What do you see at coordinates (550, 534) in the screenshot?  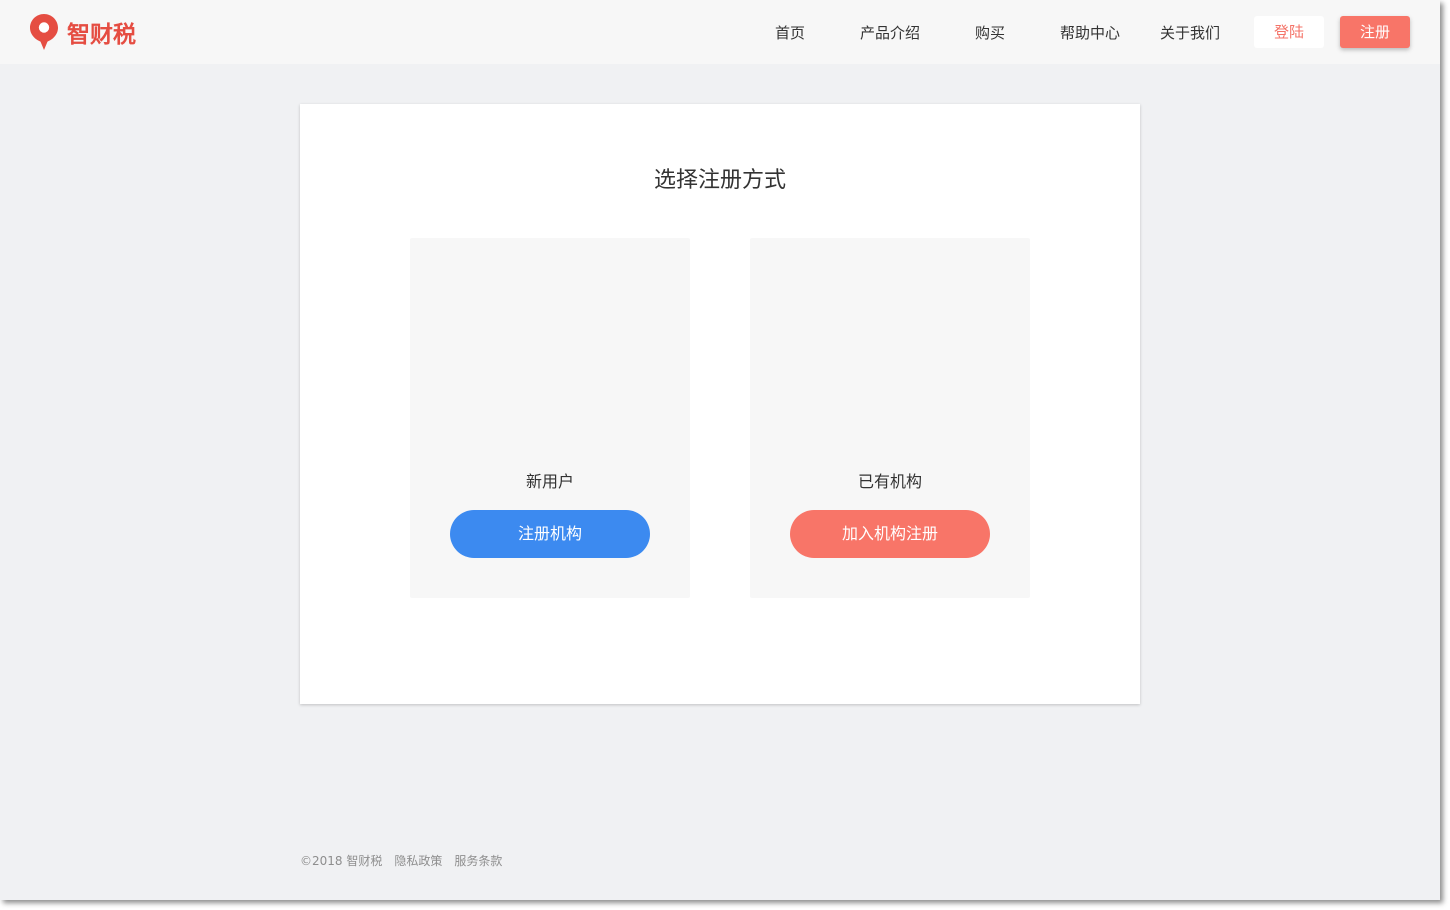 I see `register-organization-button: 注册机构` at bounding box center [550, 534].